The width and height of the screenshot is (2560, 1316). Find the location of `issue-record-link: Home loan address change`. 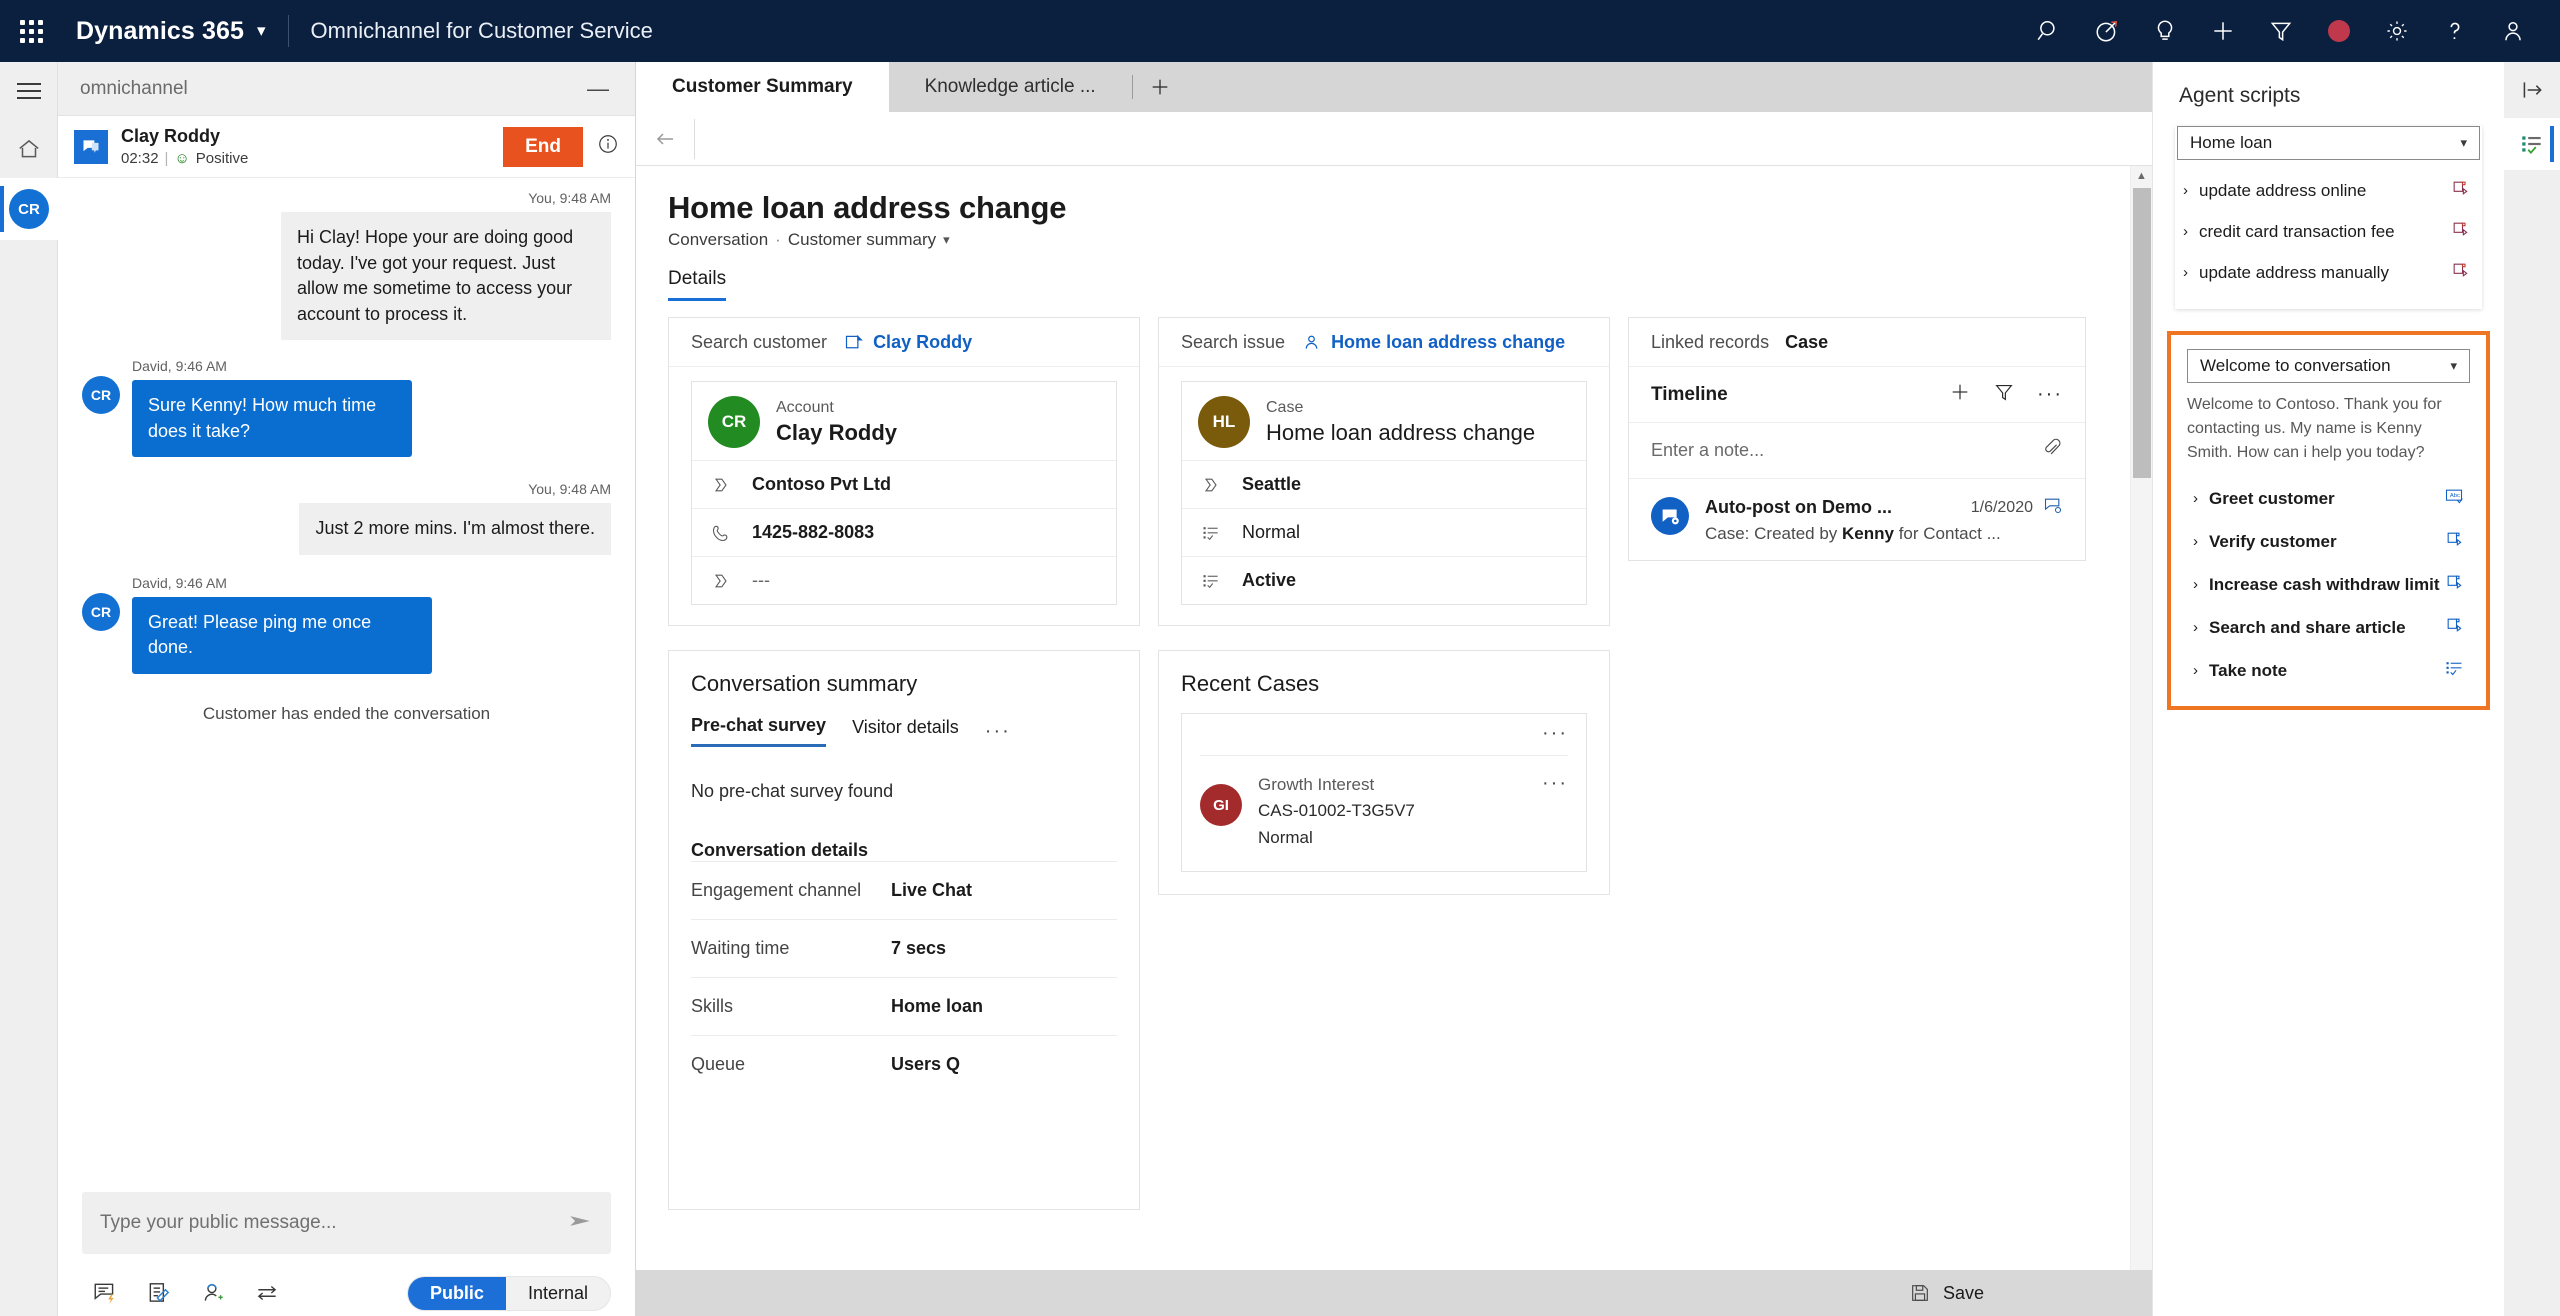

issue-record-link: Home loan address change is located at coordinates (1433, 342).